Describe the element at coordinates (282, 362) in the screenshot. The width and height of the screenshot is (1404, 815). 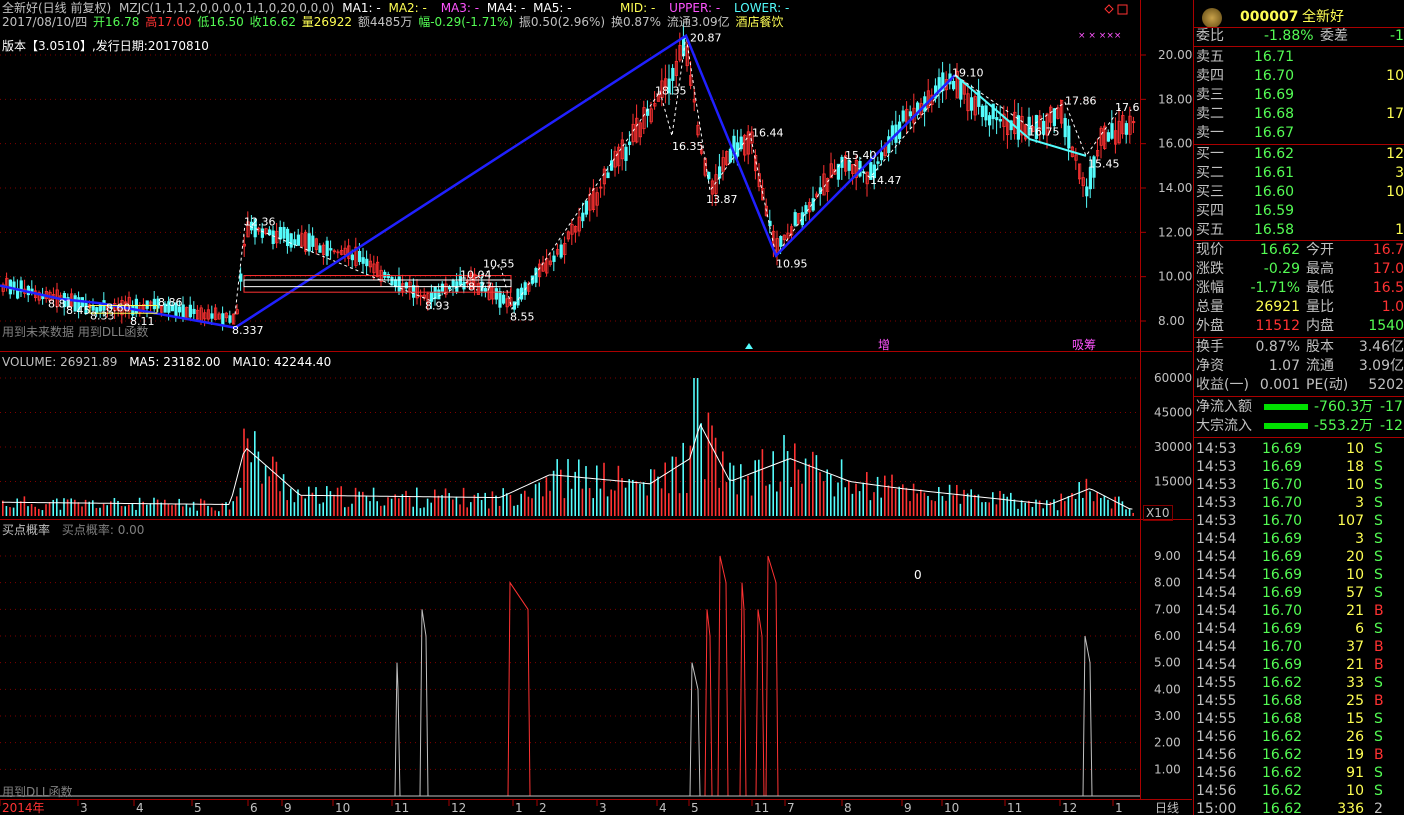
I see `volume-ma10: MA10: 42244.40` at that location.